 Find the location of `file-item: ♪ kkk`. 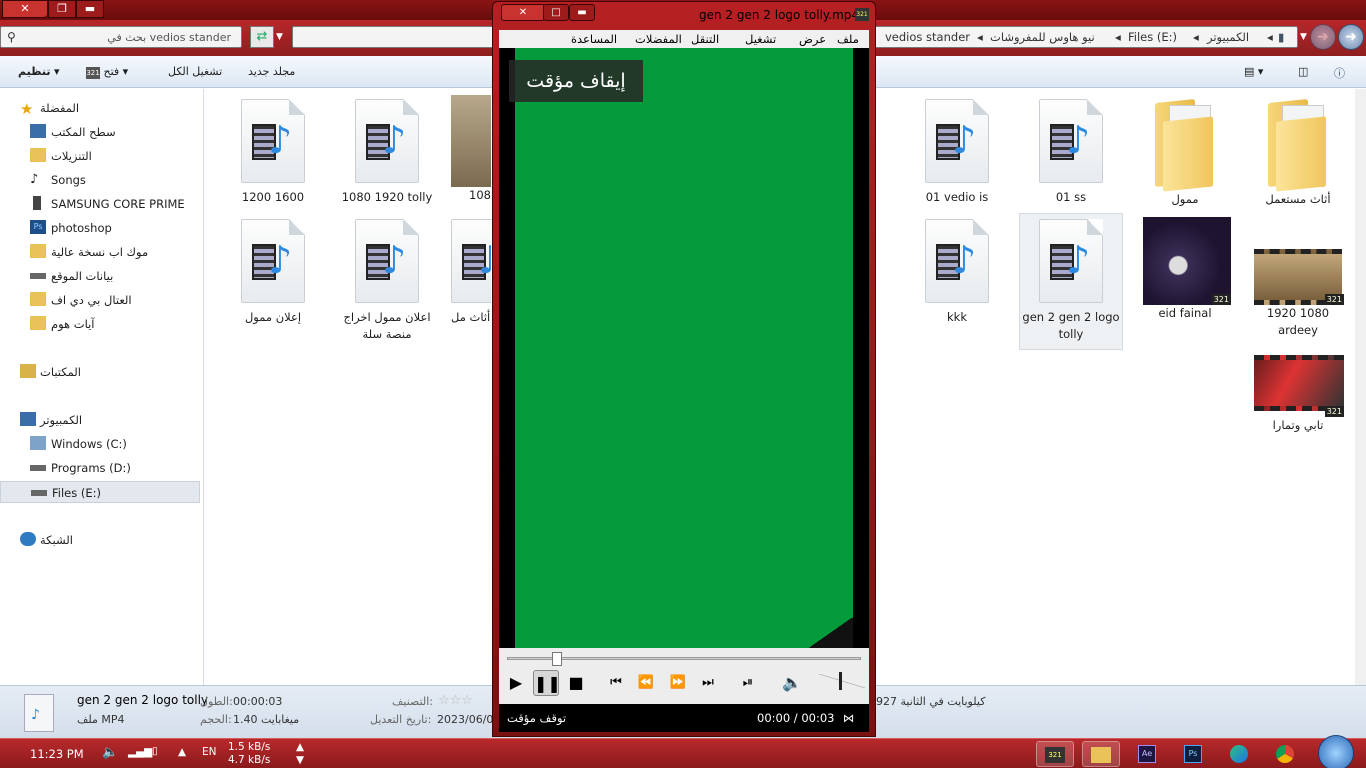

file-item: ♪ kkk is located at coordinates (957, 272).